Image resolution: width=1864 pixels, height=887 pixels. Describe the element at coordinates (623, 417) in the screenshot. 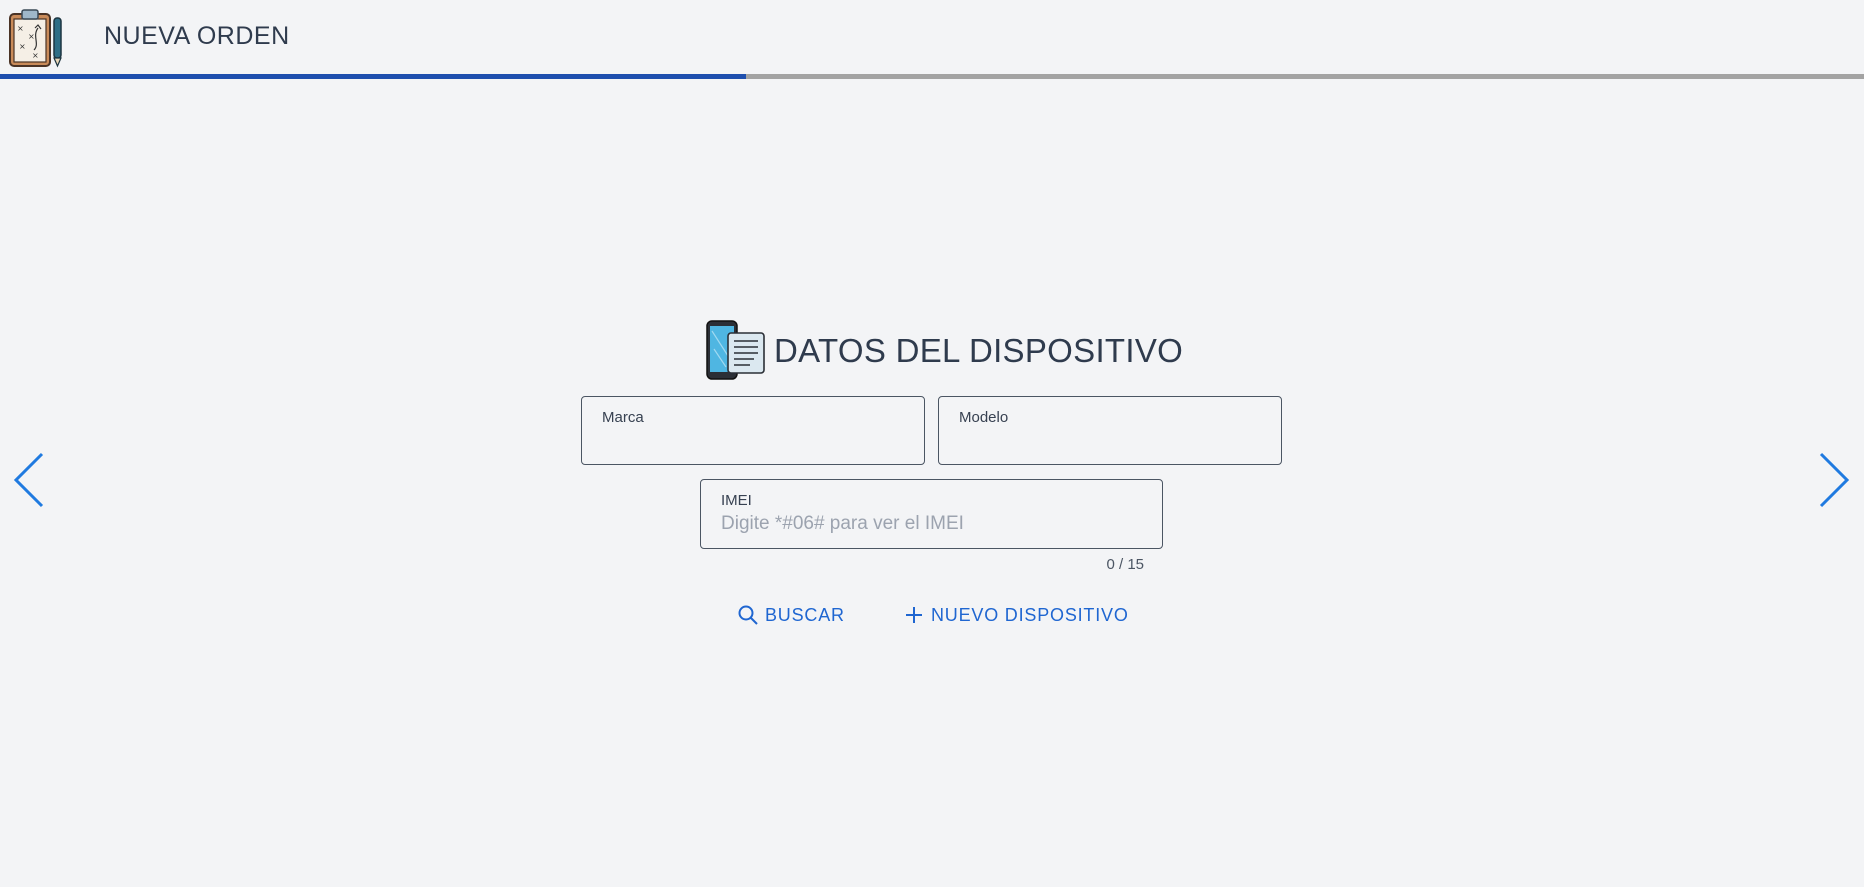

I see `marca-label: Marca` at that location.